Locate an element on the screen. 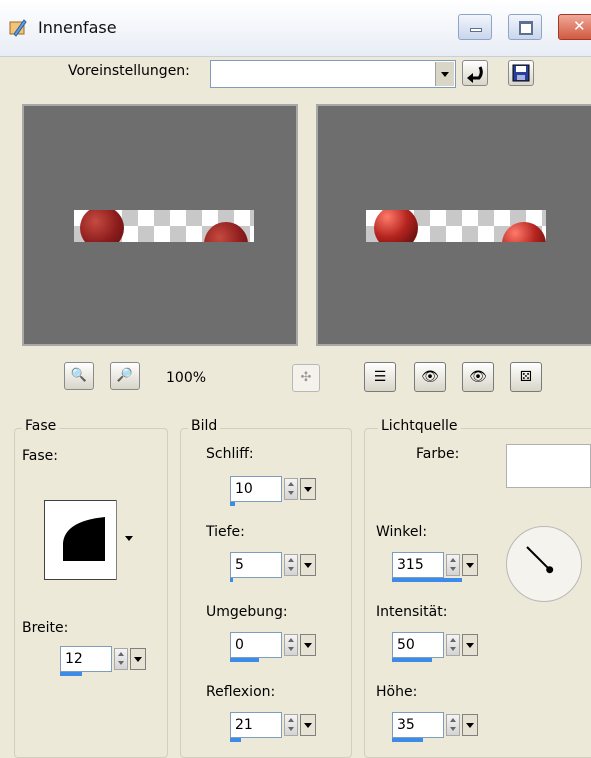 The width and height of the screenshot is (591, 758). zoom-in-icon: 🔎 is located at coordinates (125, 375).